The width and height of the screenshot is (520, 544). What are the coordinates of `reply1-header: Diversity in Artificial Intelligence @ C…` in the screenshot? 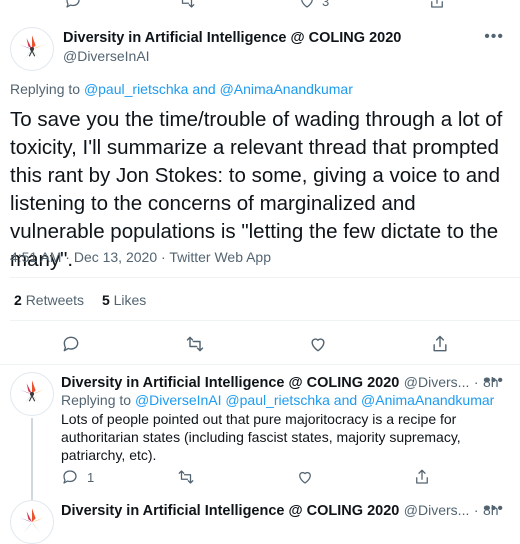 It's located at (280, 383).